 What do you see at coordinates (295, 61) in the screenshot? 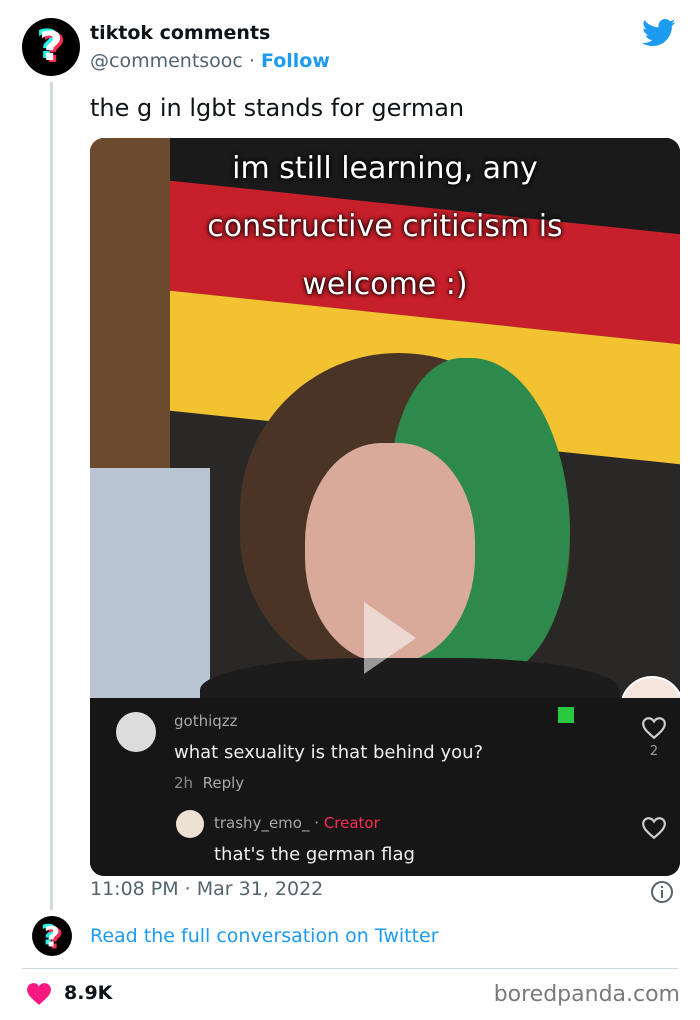
I see `follow-button: Follow` at bounding box center [295, 61].